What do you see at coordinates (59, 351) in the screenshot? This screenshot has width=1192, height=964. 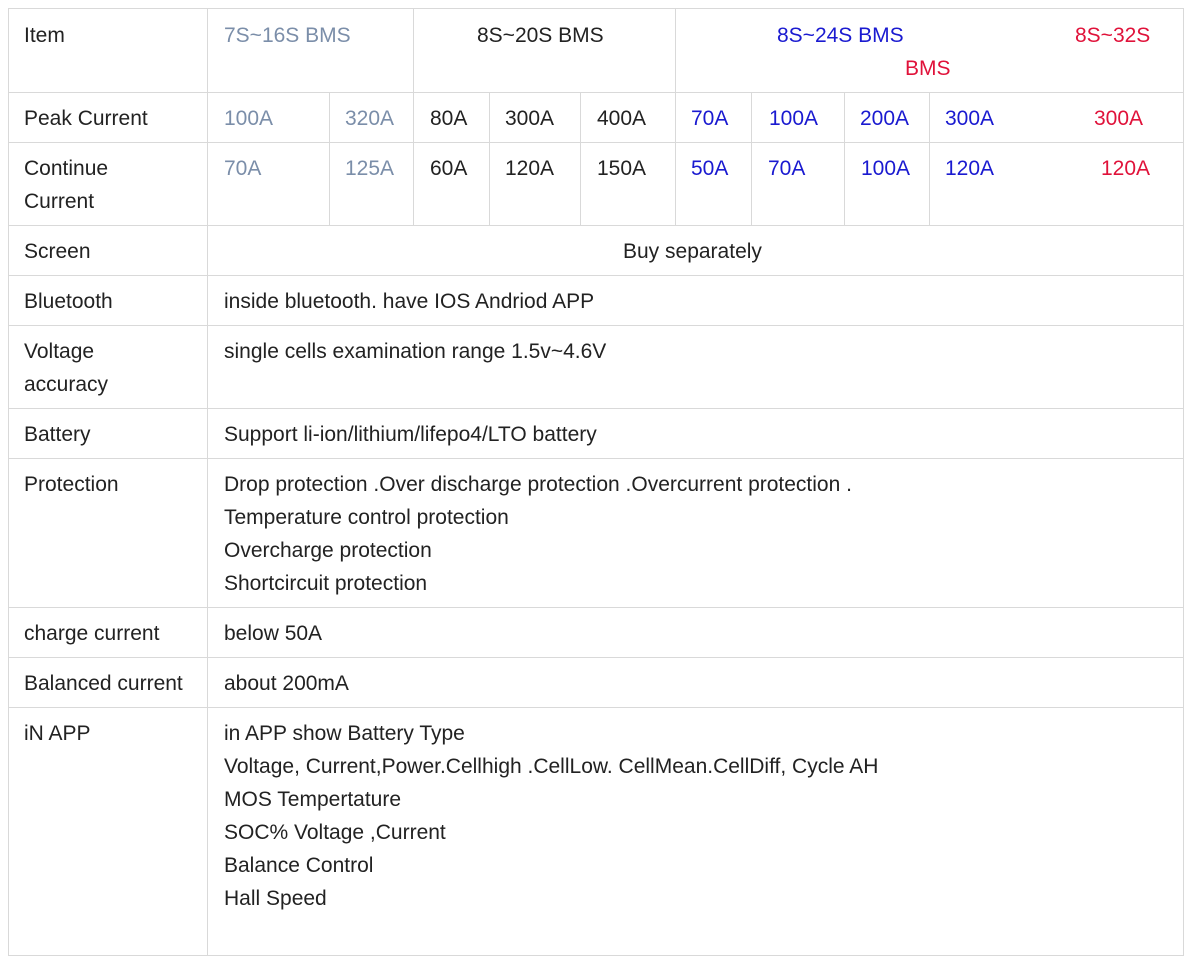 I see `voltage-accuracy-label-line1: Voltage` at bounding box center [59, 351].